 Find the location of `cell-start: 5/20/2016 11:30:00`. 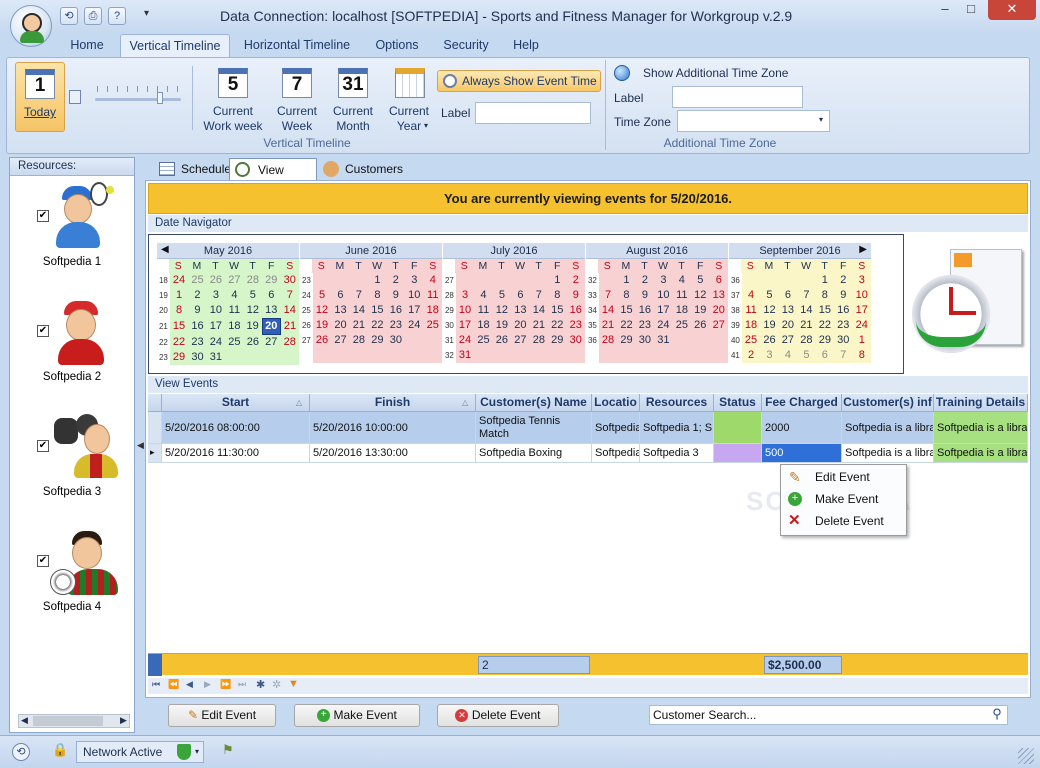

cell-start: 5/20/2016 11:30:00 is located at coordinates (236, 453).